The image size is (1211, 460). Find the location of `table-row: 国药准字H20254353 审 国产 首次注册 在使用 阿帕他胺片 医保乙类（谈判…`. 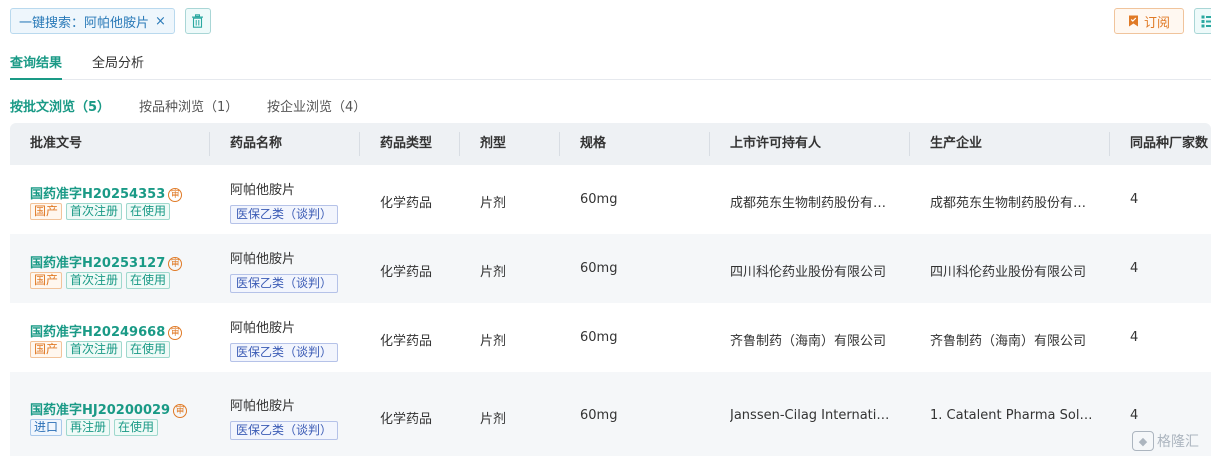

table-row: 国药准字H20254353 审 国产 首次注册 在使用 阿帕他胺片 医保乙类（谈判… is located at coordinates (610, 199).